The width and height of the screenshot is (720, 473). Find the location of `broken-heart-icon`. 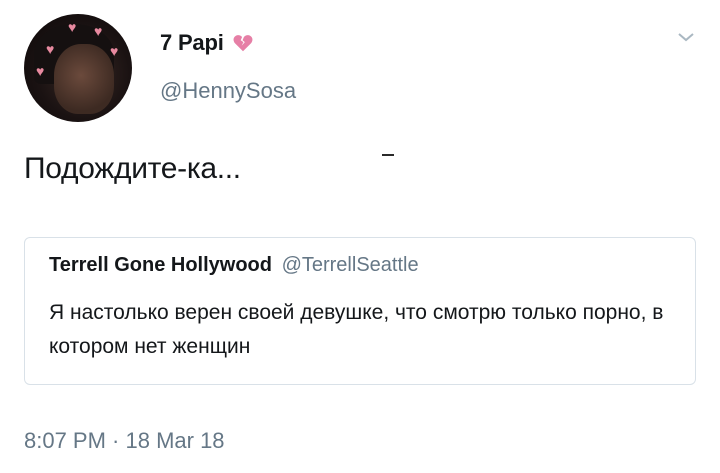

broken-heart-icon is located at coordinates (243, 43).